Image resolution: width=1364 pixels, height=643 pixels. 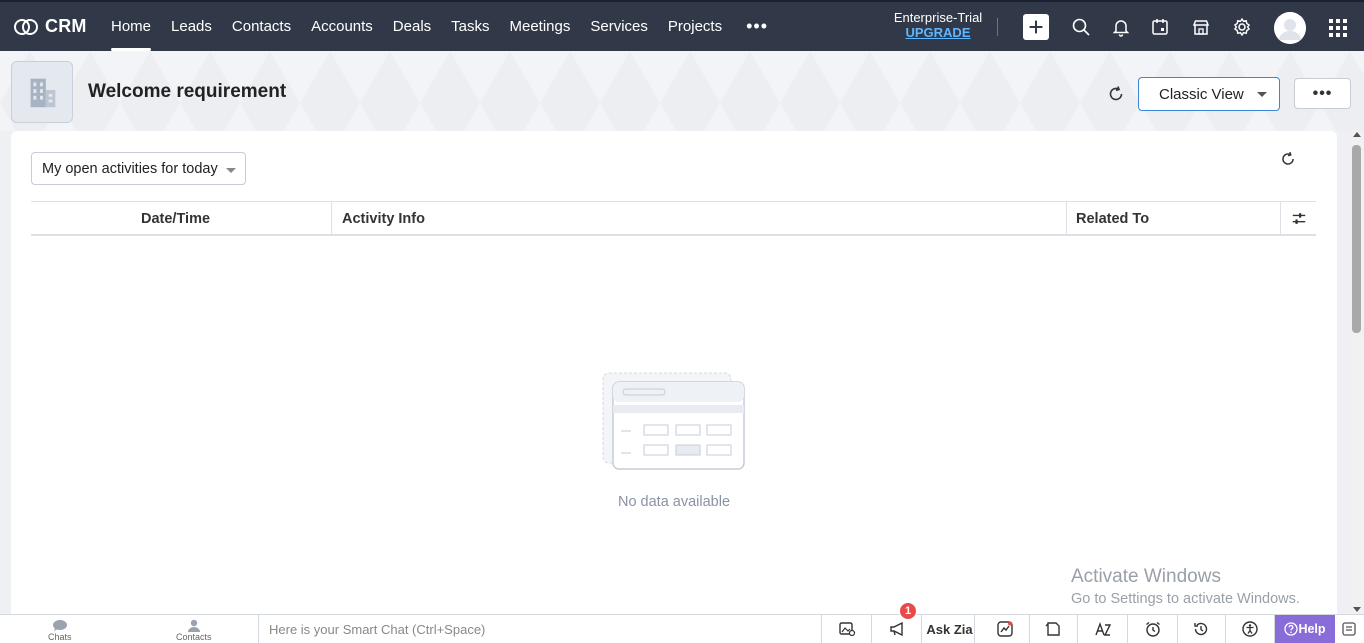 I want to click on translate-tool-button, so click(x=1103, y=629).